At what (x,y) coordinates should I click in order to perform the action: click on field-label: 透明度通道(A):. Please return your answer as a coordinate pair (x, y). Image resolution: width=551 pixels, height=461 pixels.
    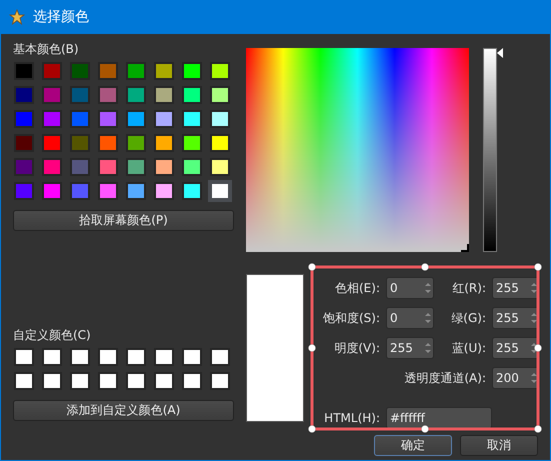
    Looking at the image, I should click on (444, 378).